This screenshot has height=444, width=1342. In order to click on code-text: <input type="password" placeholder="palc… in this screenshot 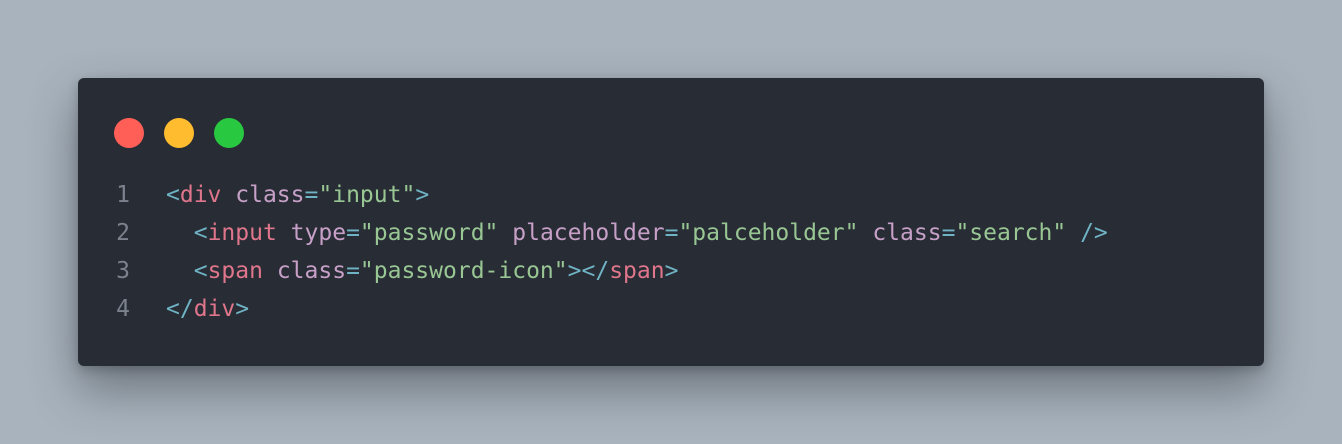, I will do `click(637, 233)`.